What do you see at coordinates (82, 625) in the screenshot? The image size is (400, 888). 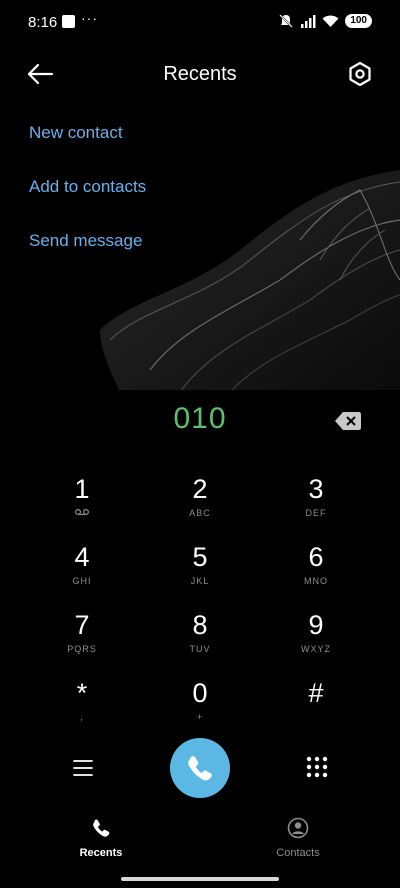 I see `key-digit: 7` at bounding box center [82, 625].